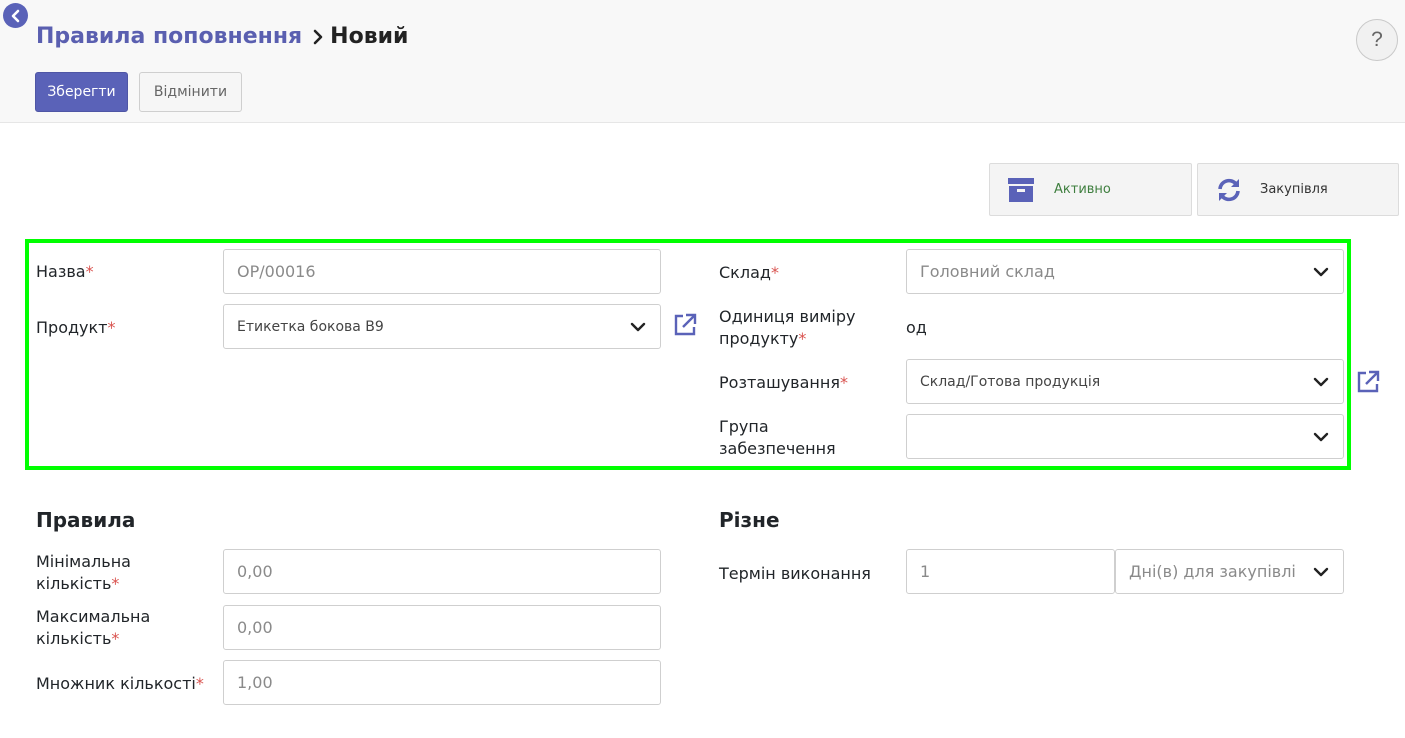  I want to click on name-input: OP/00016, so click(442, 271).